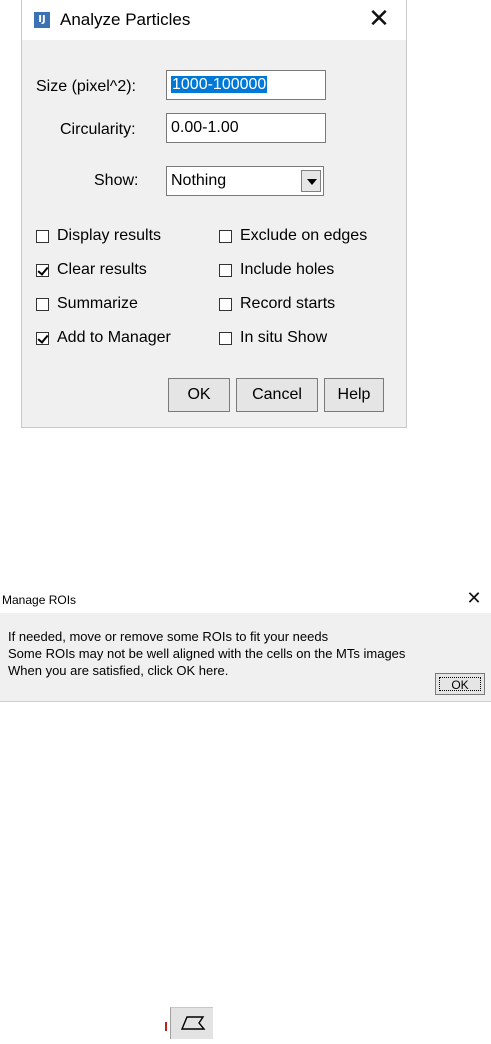 The image size is (491, 1044). What do you see at coordinates (284, 337) in the screenshot?
I see `in-situ-show-label: In situ Show` at bounding box center [284, 337].